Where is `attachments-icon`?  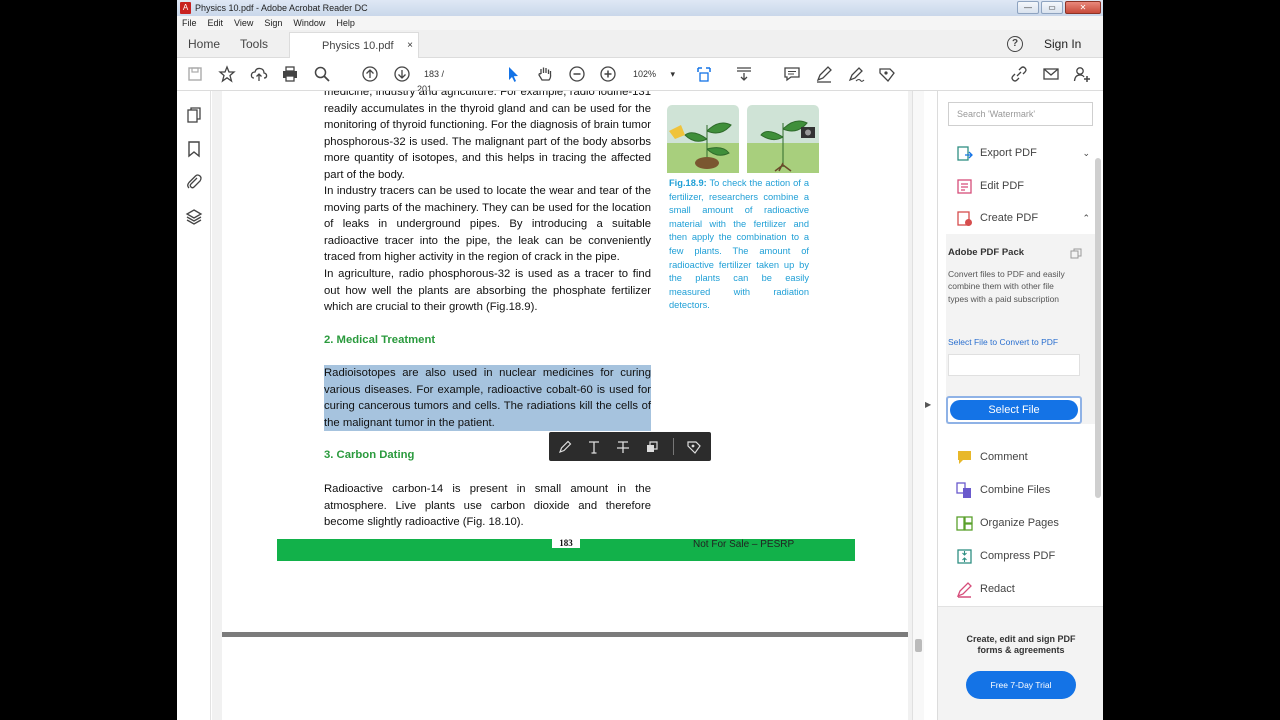 attachments-icon is located at coordinates (194, 182).